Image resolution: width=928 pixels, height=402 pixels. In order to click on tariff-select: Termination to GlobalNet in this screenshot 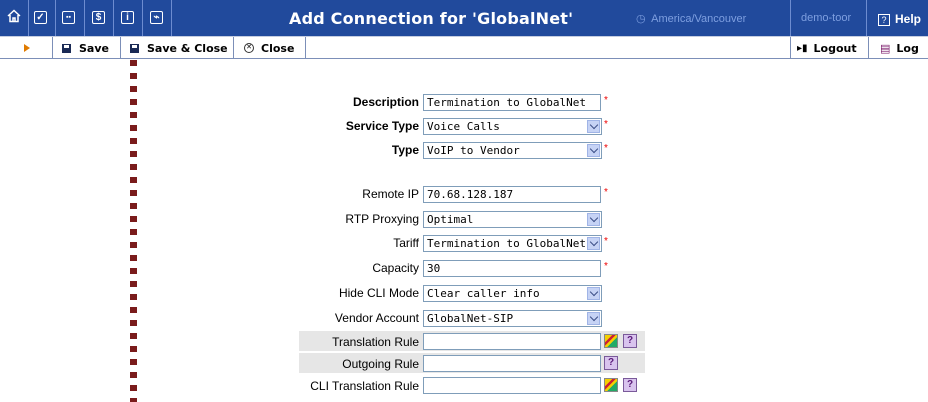, I will do `click(512, 243)`.